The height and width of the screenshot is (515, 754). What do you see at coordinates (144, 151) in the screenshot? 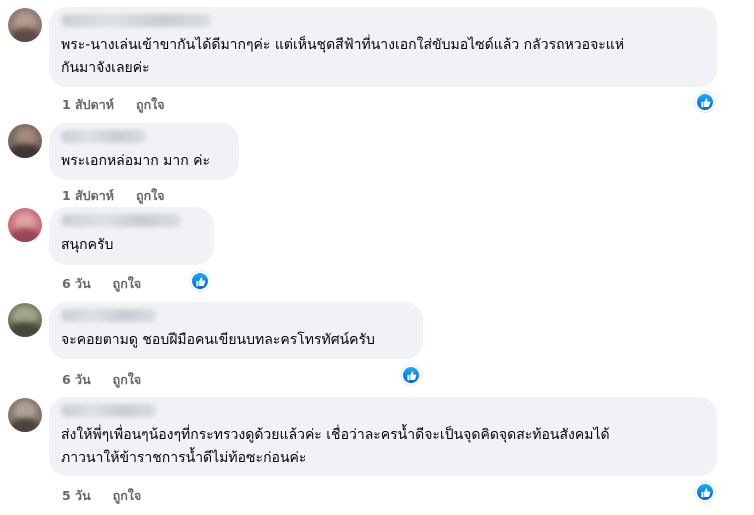
I see `comment-bubble: พระเอกหล่อมาก มาก ค่ะ` at bounding box center [144, 151].